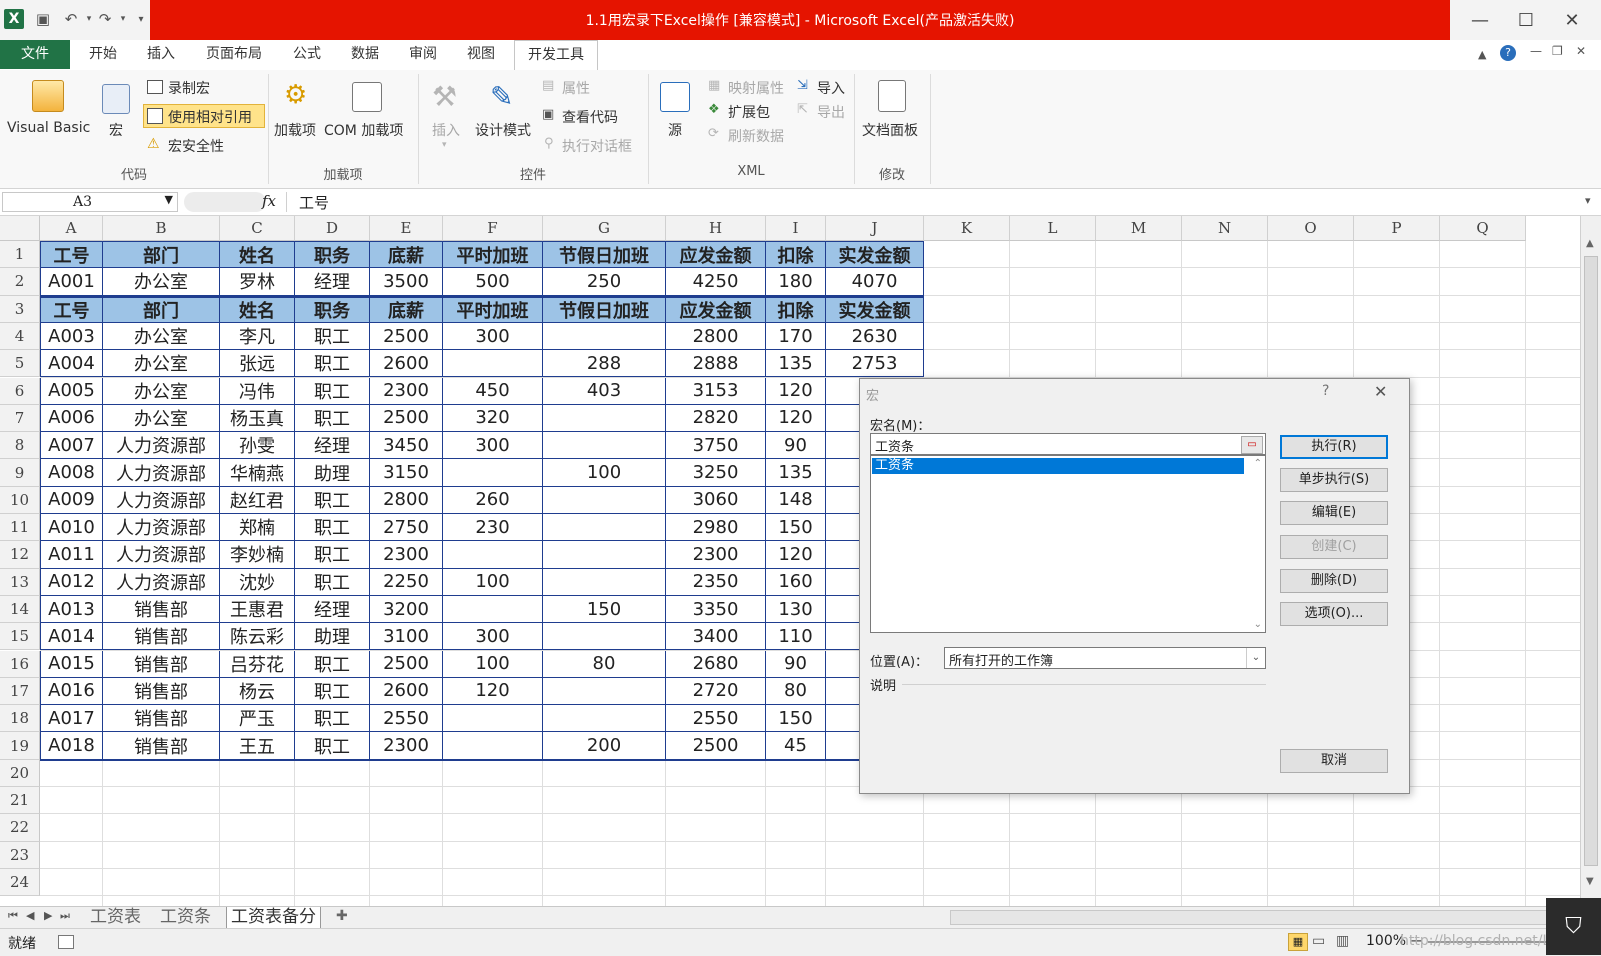  I want to click on customize-qat-icon: ▾, so click(141, 19).